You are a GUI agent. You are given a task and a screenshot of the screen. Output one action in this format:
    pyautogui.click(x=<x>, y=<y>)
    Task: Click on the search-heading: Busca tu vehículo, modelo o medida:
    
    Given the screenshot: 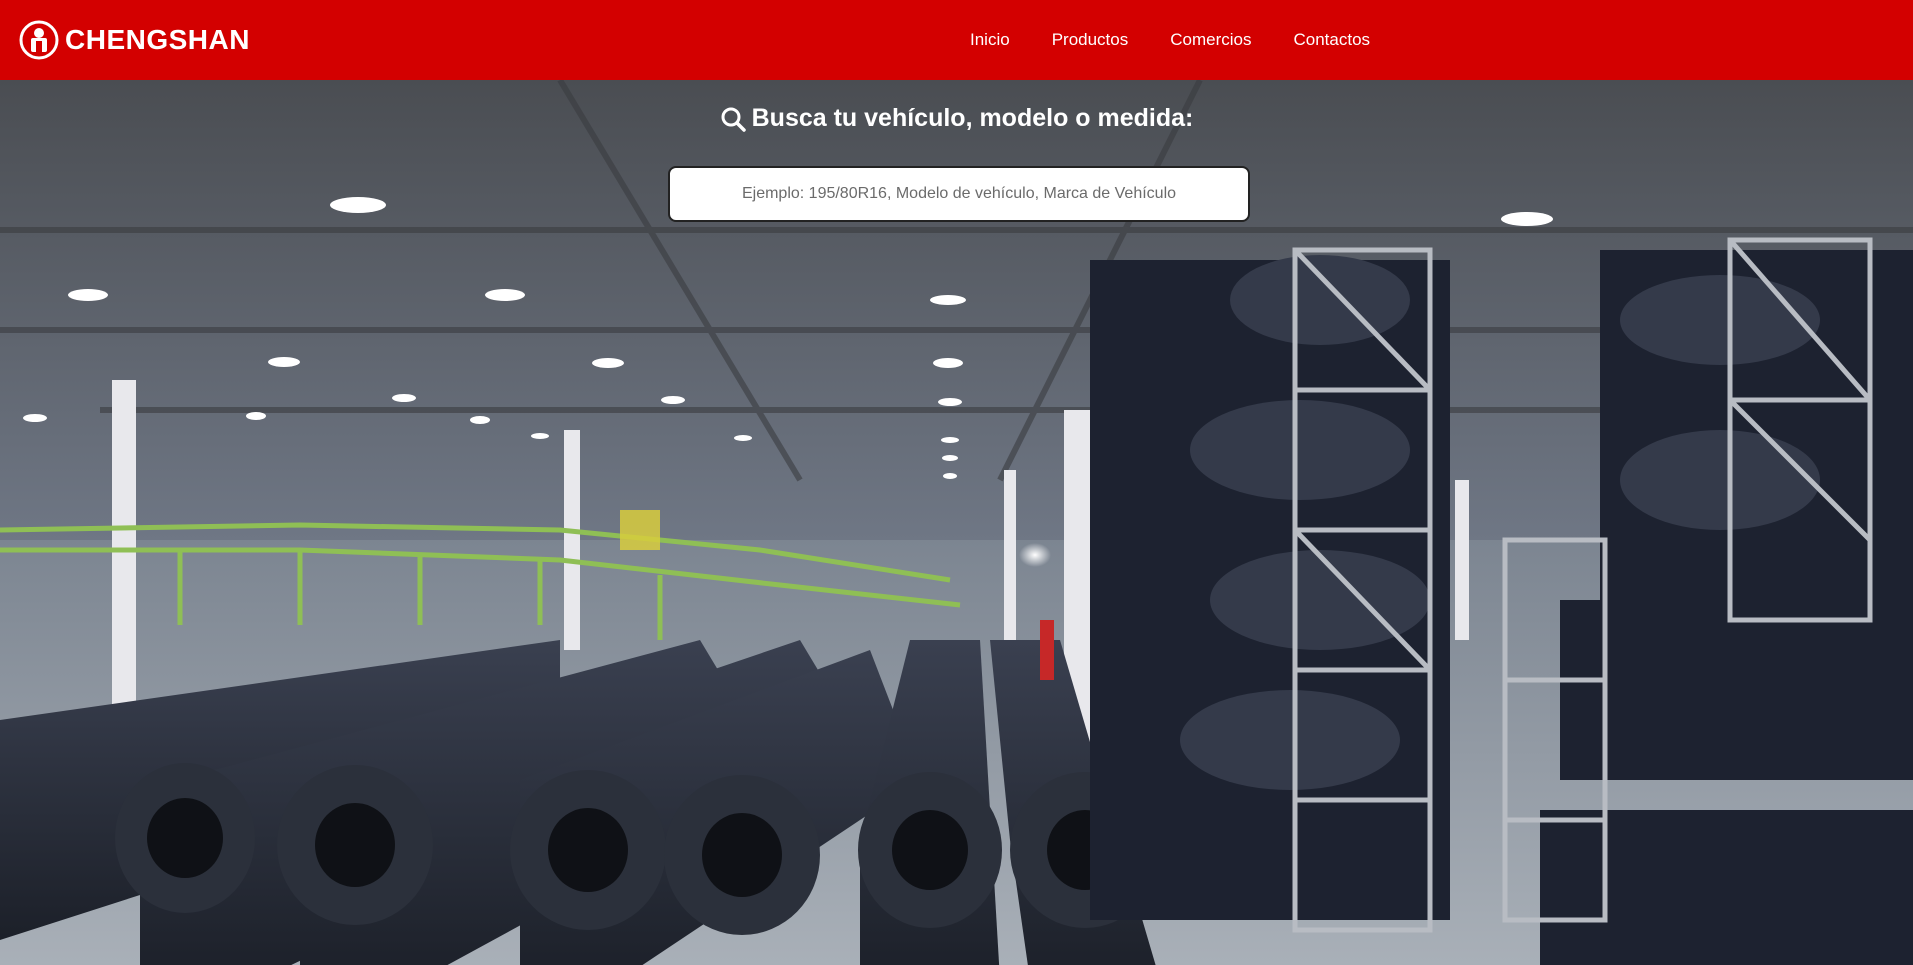 What is the action you would take?
    pyautogui.click(x=956, y=118)
    